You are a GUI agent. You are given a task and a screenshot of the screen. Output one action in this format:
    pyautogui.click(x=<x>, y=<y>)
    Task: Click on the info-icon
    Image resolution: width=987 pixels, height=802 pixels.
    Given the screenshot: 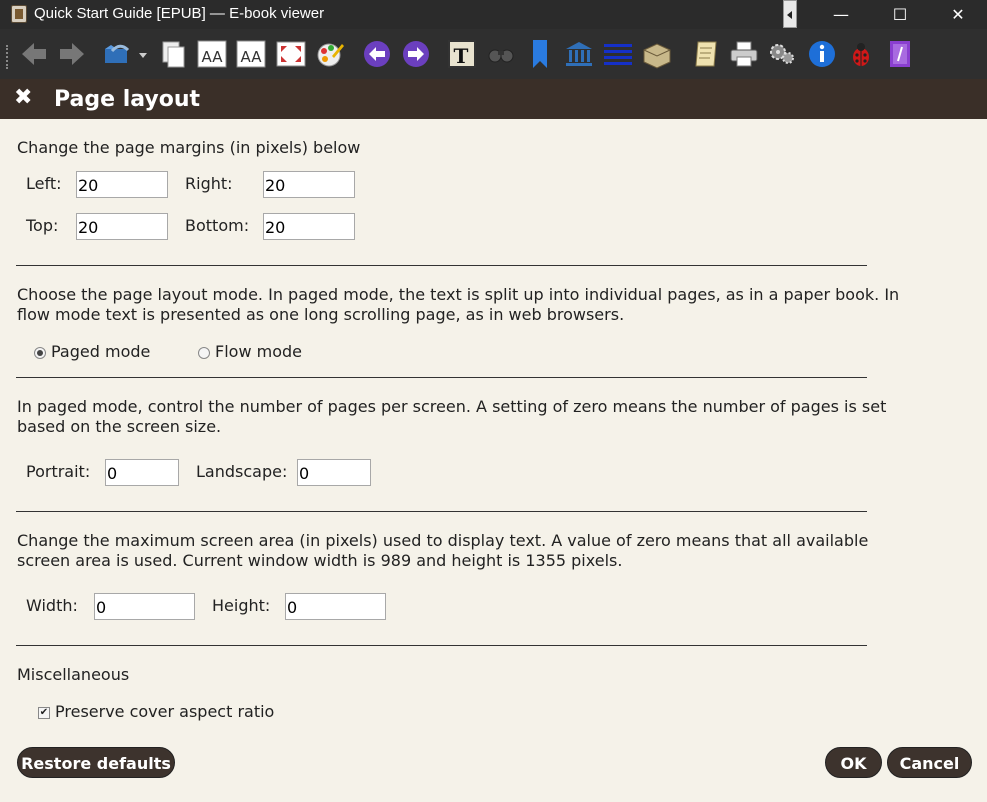 What is the action you would take?
    pyautogui.click(x=822, y=54)
    